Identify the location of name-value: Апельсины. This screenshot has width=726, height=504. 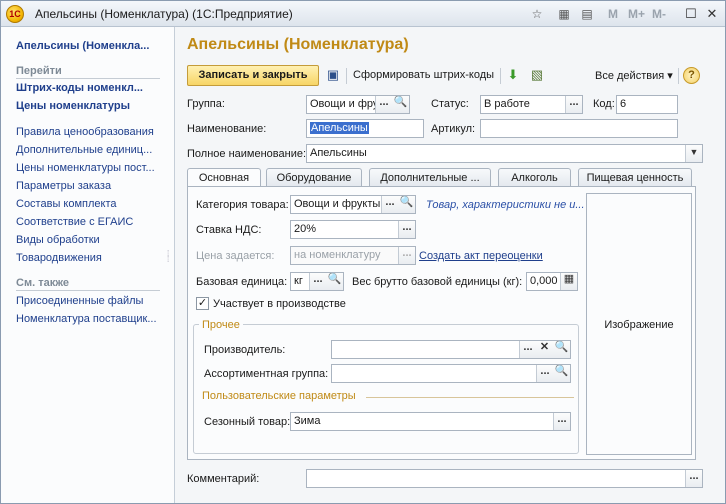
(339, 128).